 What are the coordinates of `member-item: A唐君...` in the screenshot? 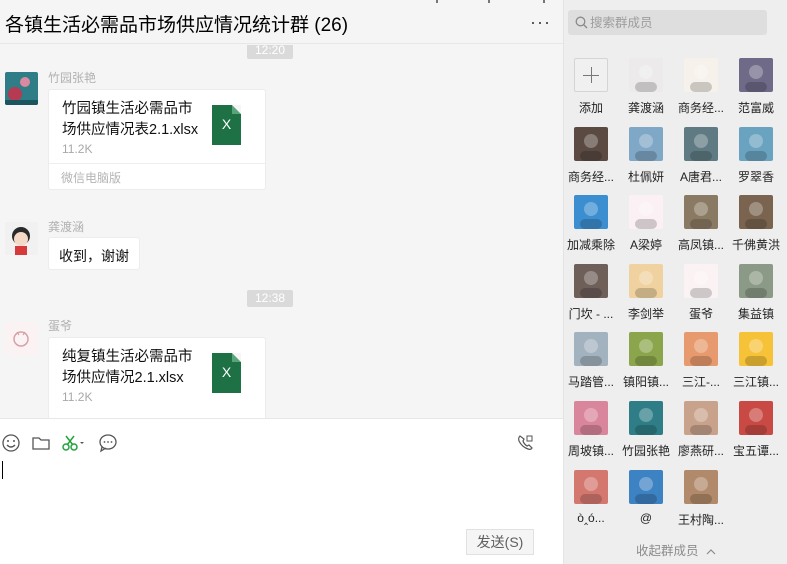 It's located at (701, 158).